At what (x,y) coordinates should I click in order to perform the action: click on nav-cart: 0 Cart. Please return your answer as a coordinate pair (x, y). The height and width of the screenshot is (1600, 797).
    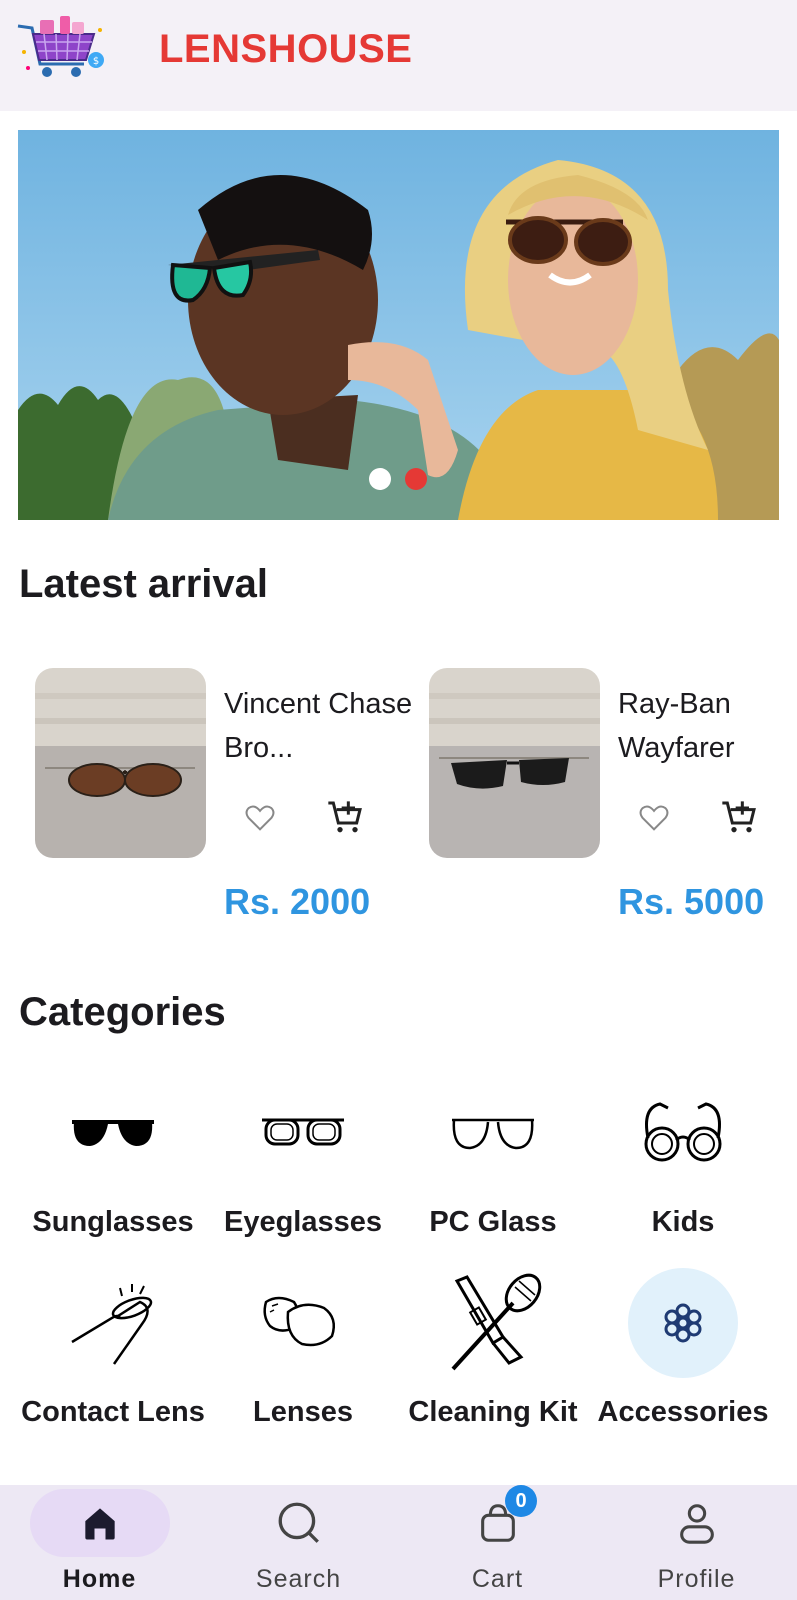
    Looking at the image, I should click on (497, 1542).